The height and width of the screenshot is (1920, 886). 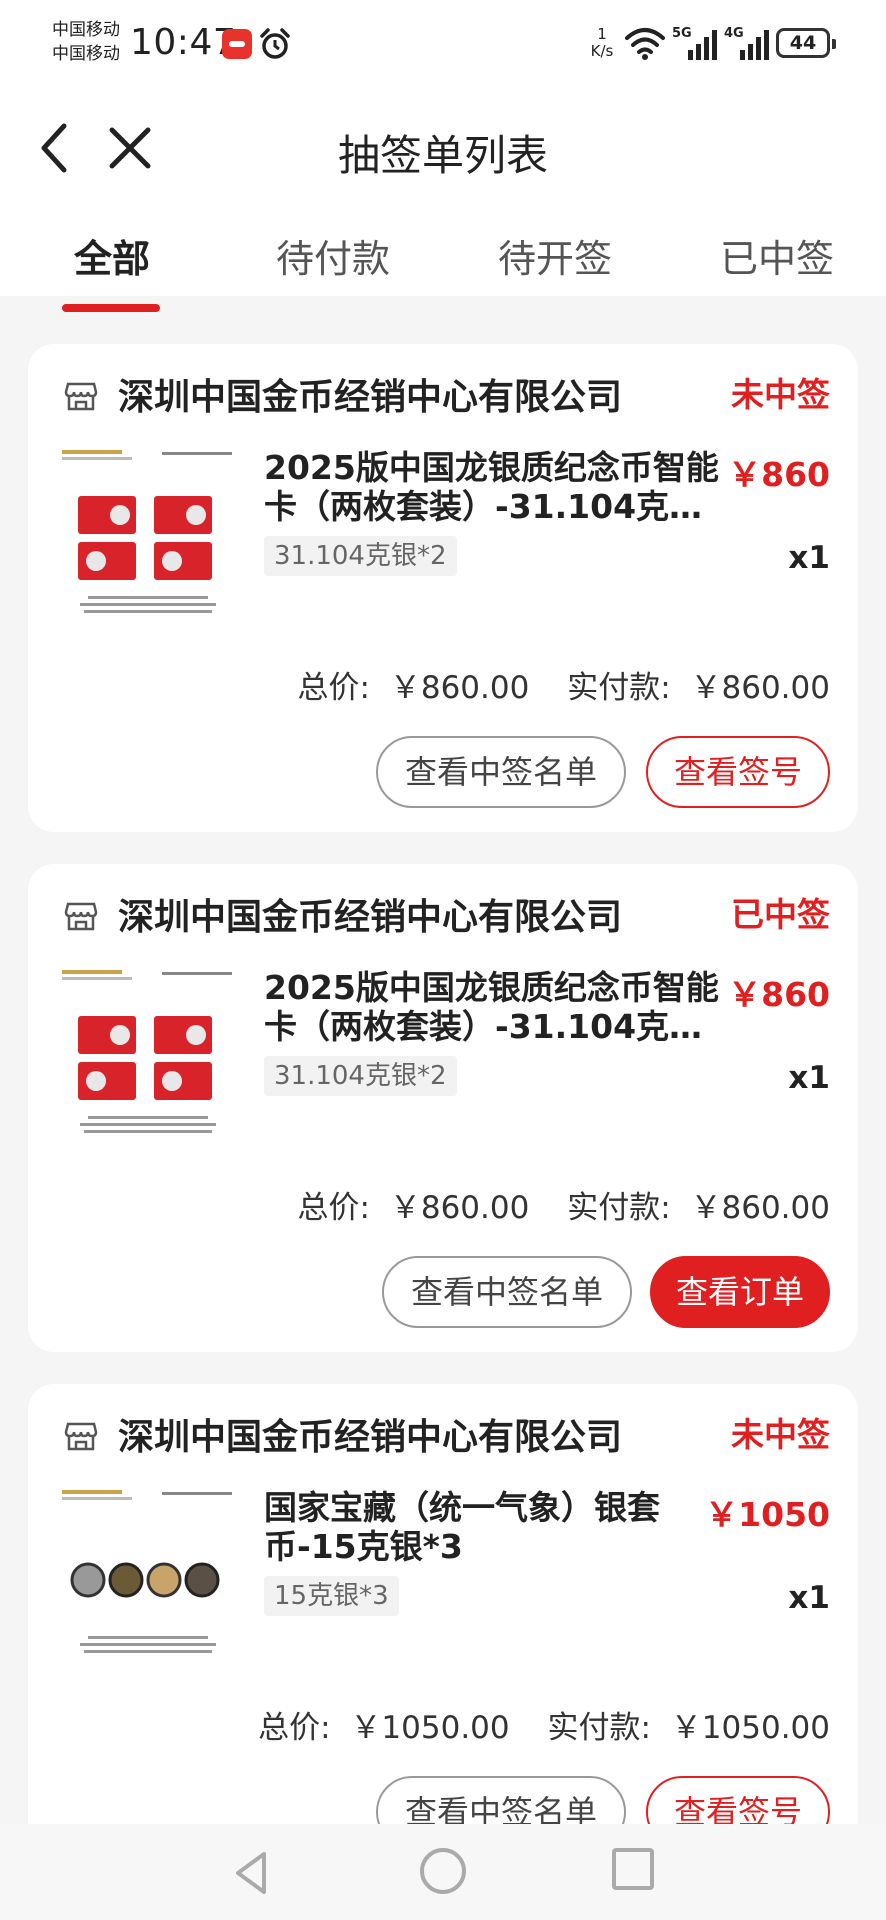 What do you see at coordinates (86, 54) in the screenshot?
I see `carrier-2: 中国移动` at bounding box center [86, 54].